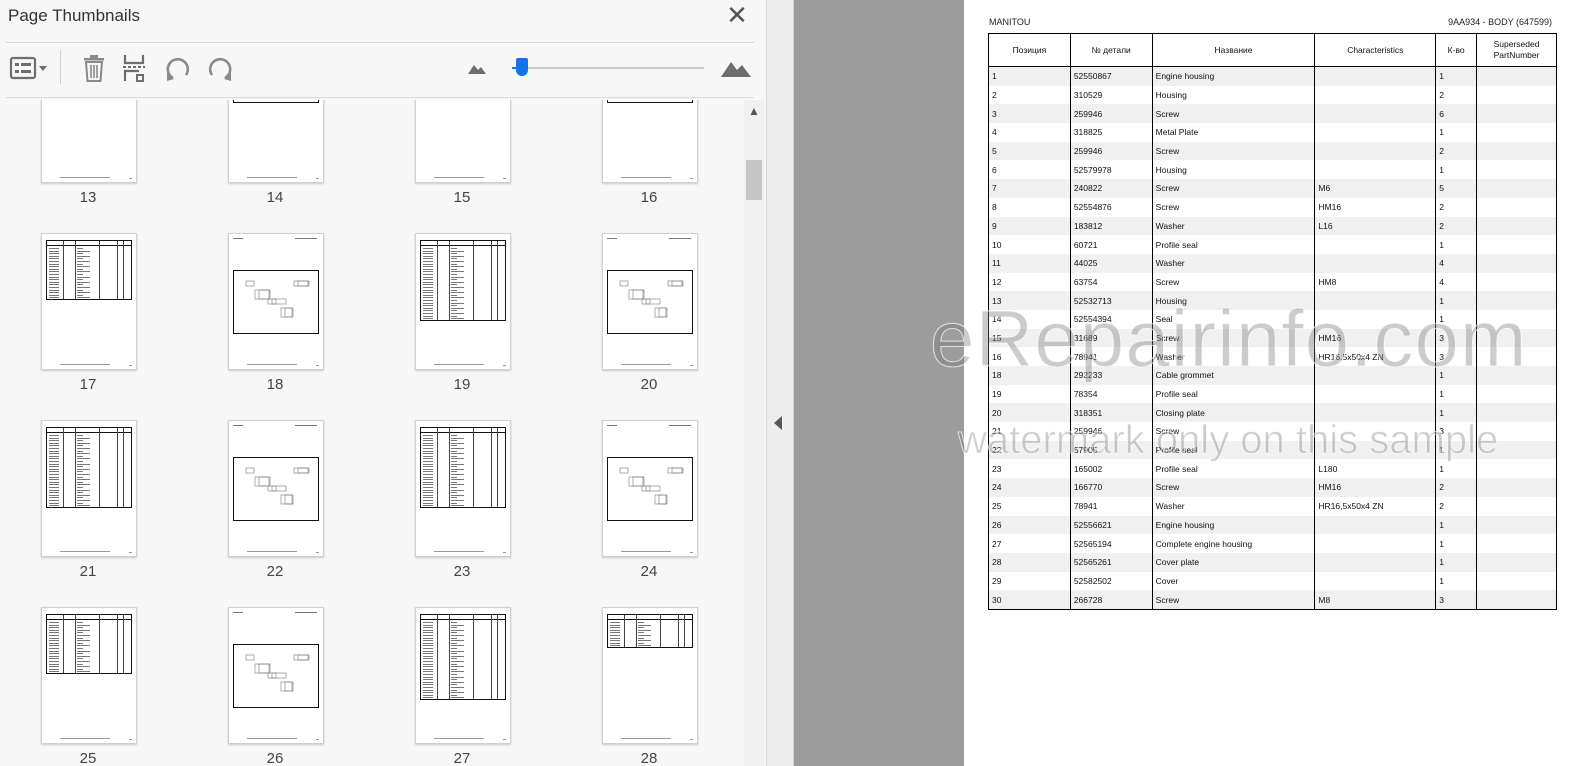  What do you see at coordinates (754, 180) in the screenshot?
I see `scrollbar-thumb` at bounding box center [754, 180].